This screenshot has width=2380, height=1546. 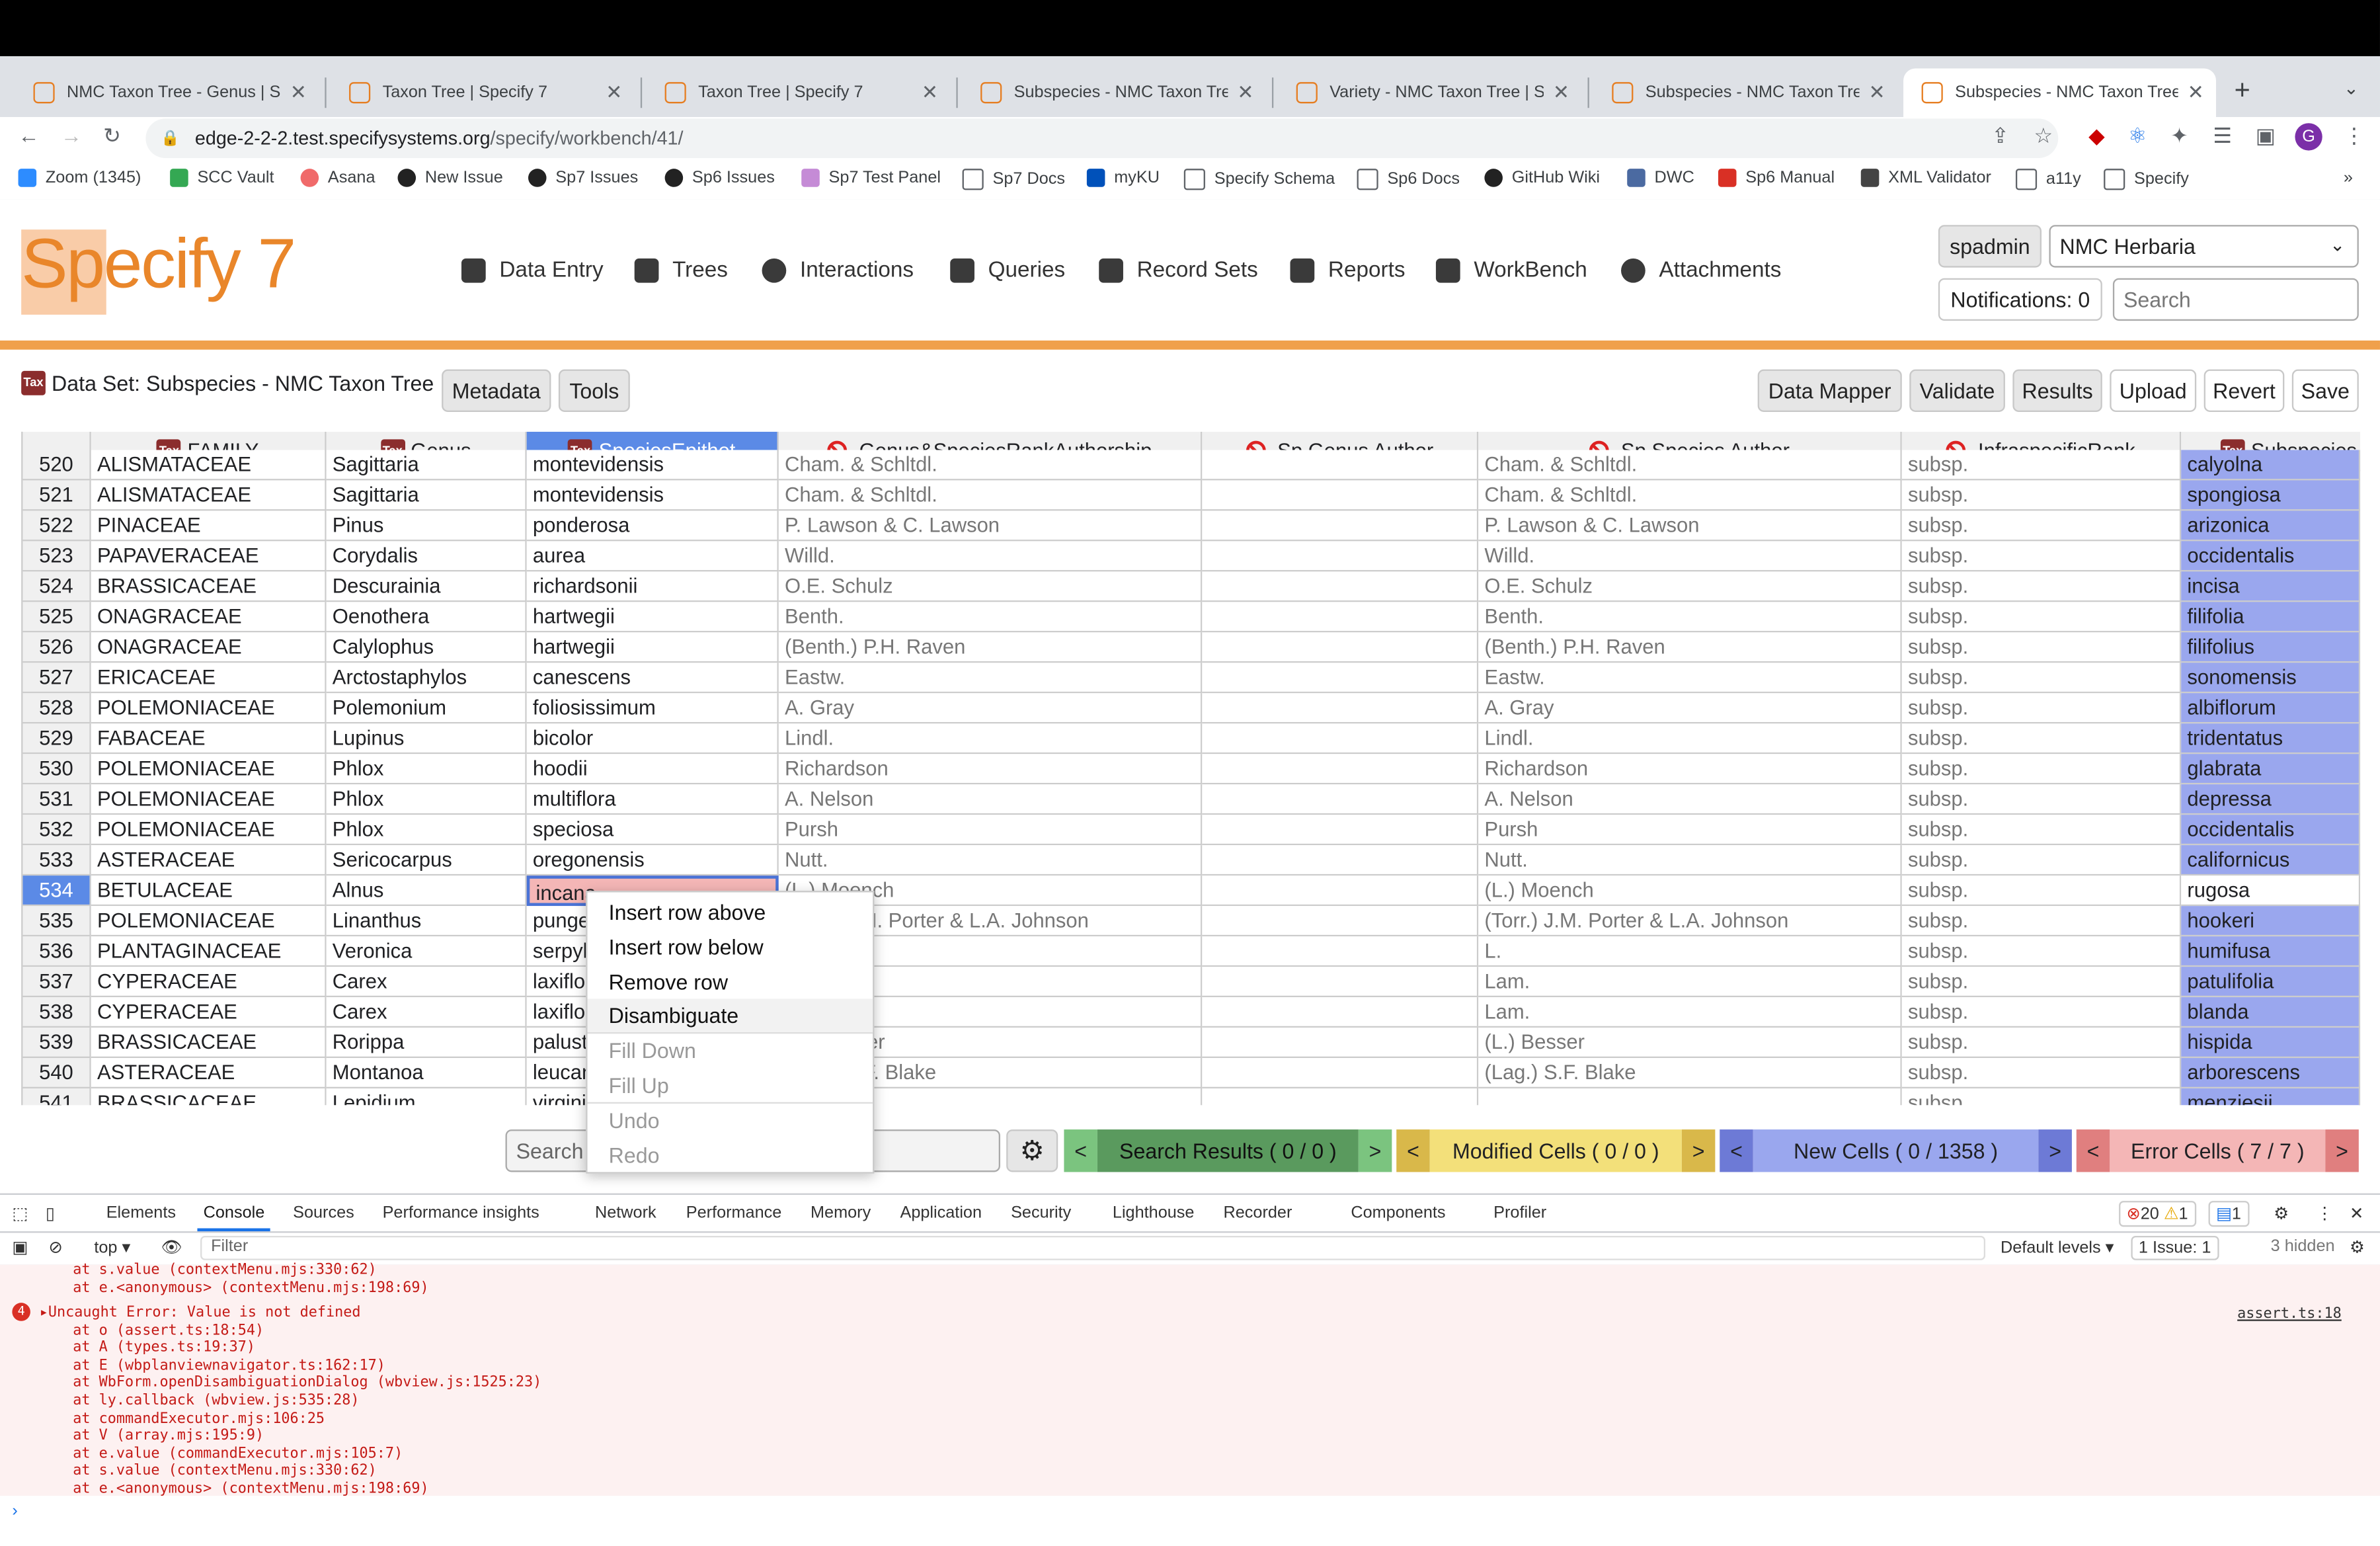 What do you see at coordinates (2271, 526) in the screenshot?
I see `table-cell: arizonica` at bounding box center [2271, 526].